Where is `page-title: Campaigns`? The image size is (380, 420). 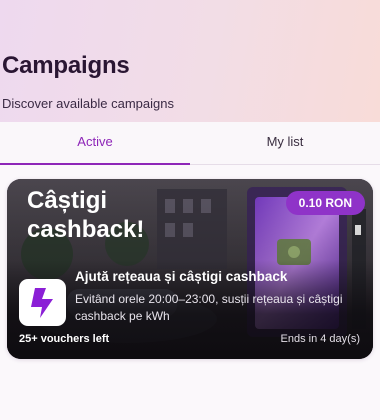 page-title: Campaigns is located at coordinates (66, 65).